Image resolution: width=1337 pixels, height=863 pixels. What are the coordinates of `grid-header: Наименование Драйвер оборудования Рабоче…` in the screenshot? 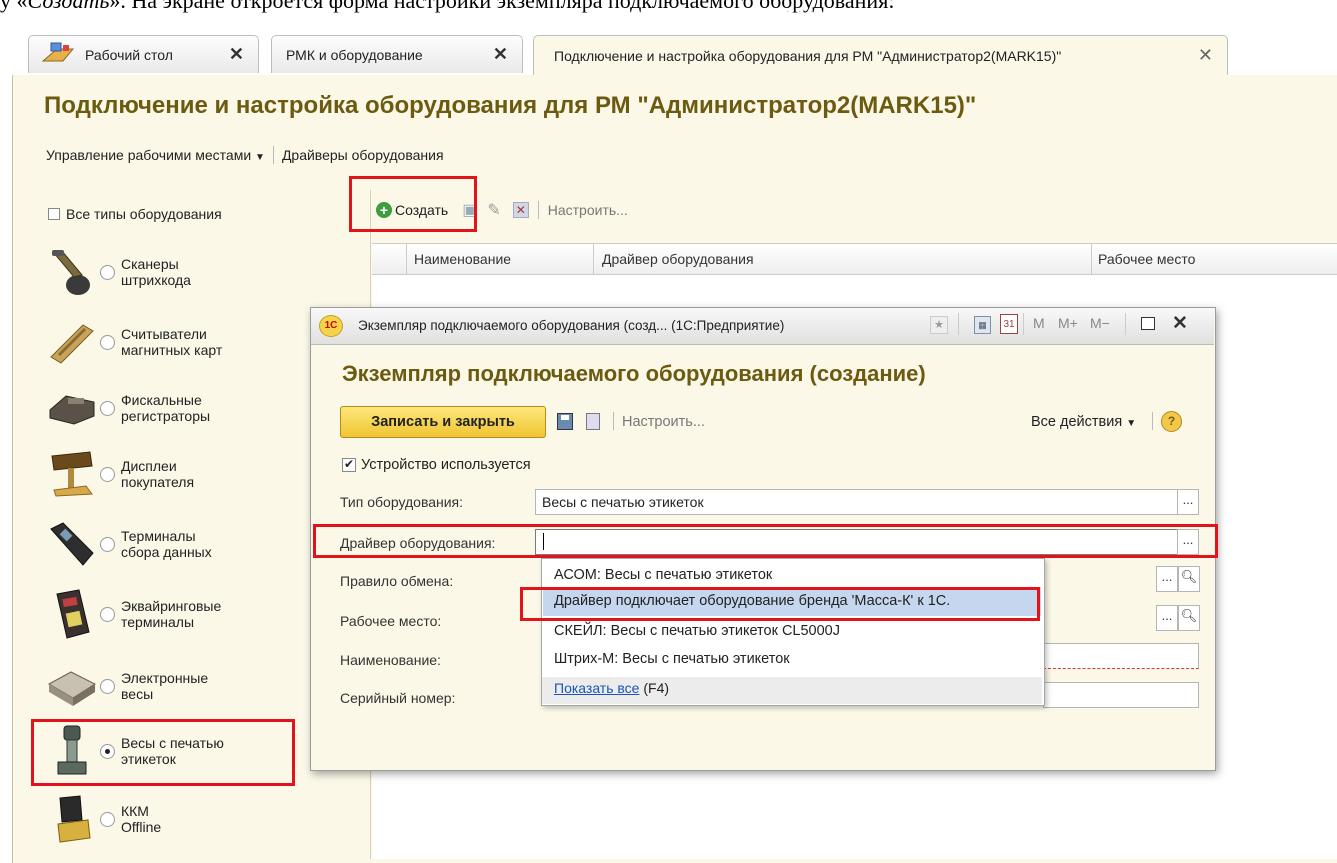 It's located at (854, 259).